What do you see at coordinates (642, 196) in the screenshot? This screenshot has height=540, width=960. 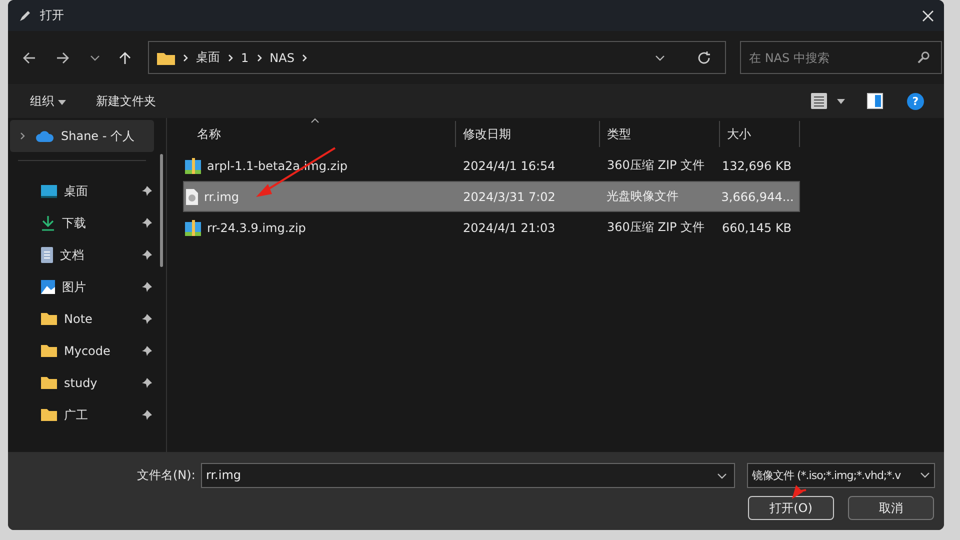 I see `file-type: 光盘映像文件` at bounding box center [642, 196].